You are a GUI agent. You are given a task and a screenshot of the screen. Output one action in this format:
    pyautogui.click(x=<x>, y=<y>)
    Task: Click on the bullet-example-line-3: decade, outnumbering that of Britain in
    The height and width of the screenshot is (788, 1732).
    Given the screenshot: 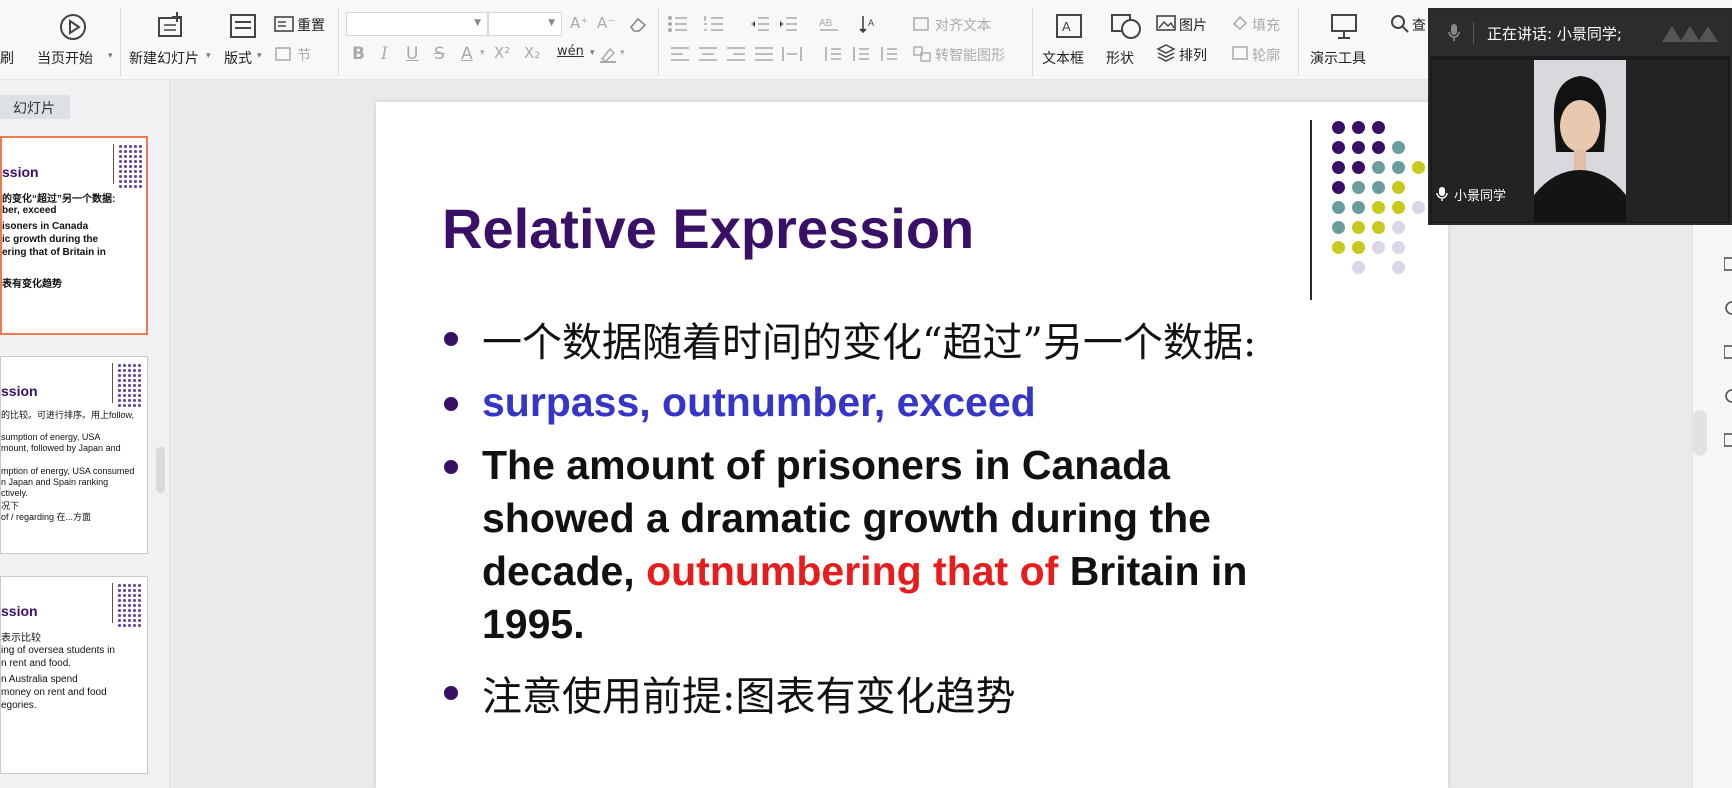 What is the action you would take?
    pyautogui.click(x=864, y=571)
    